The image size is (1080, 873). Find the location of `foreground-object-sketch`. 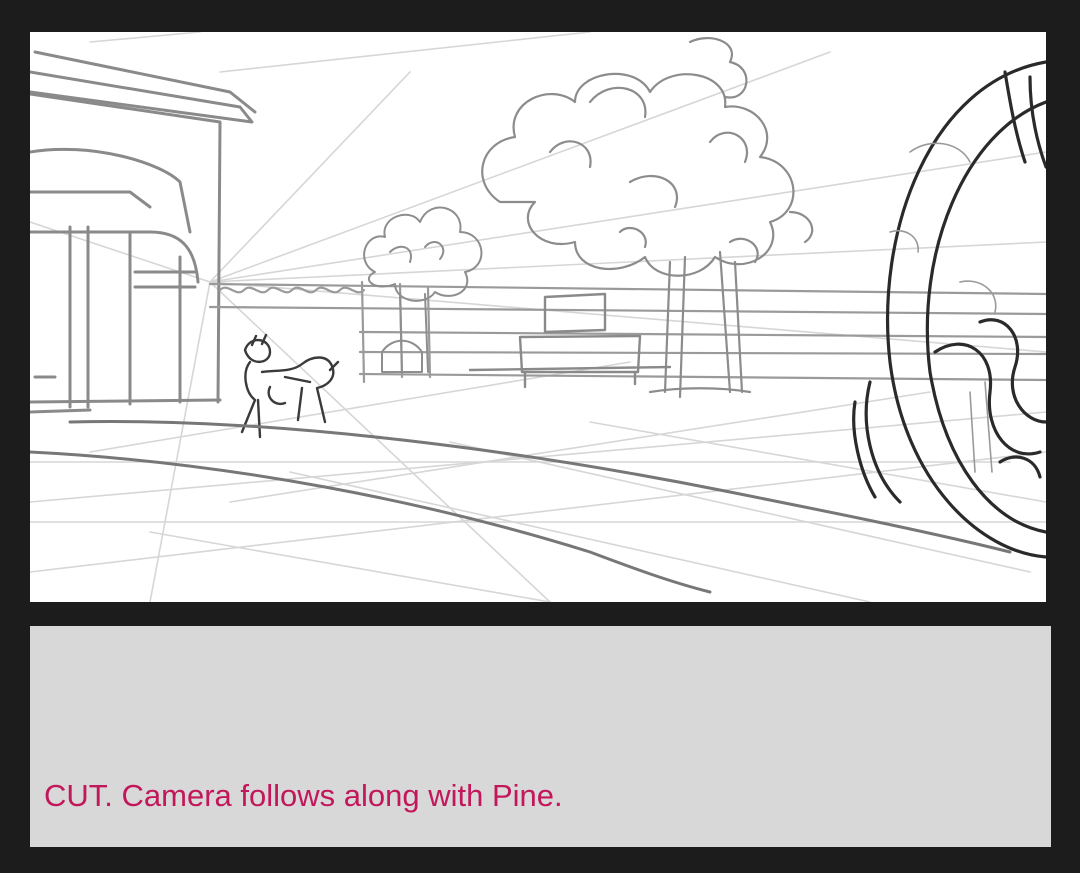

foreground-object-sketch is located at coordinates (949, 309).